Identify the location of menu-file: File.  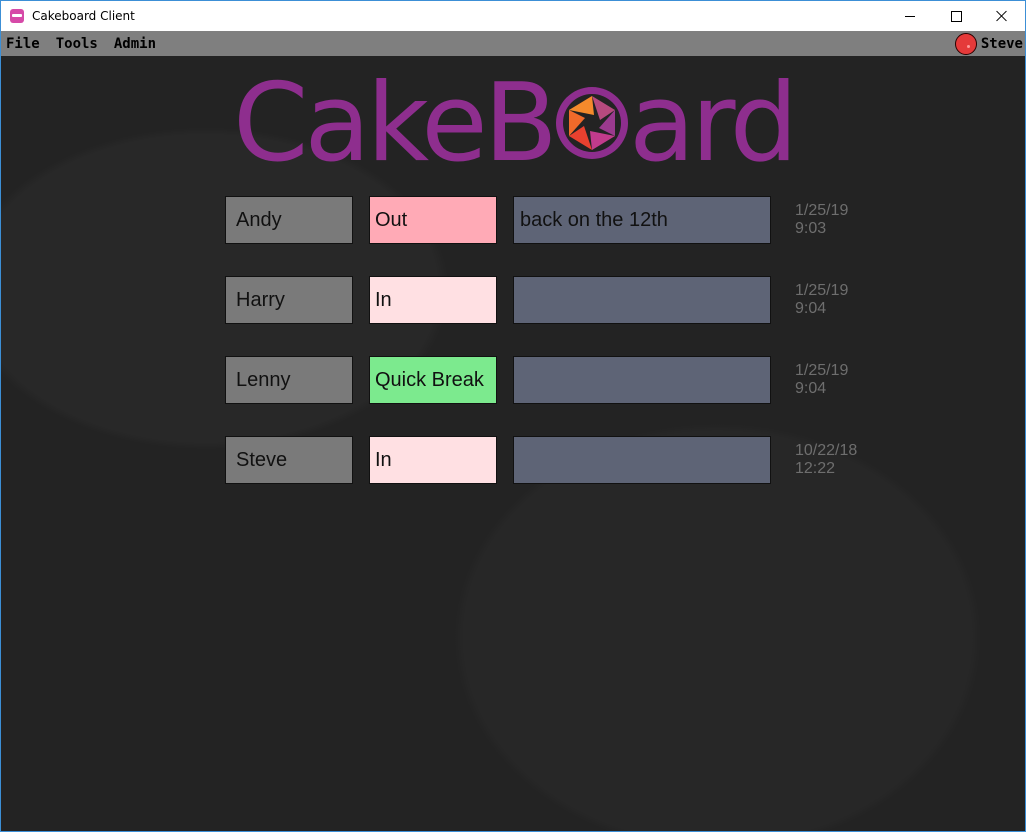
(23, 44).